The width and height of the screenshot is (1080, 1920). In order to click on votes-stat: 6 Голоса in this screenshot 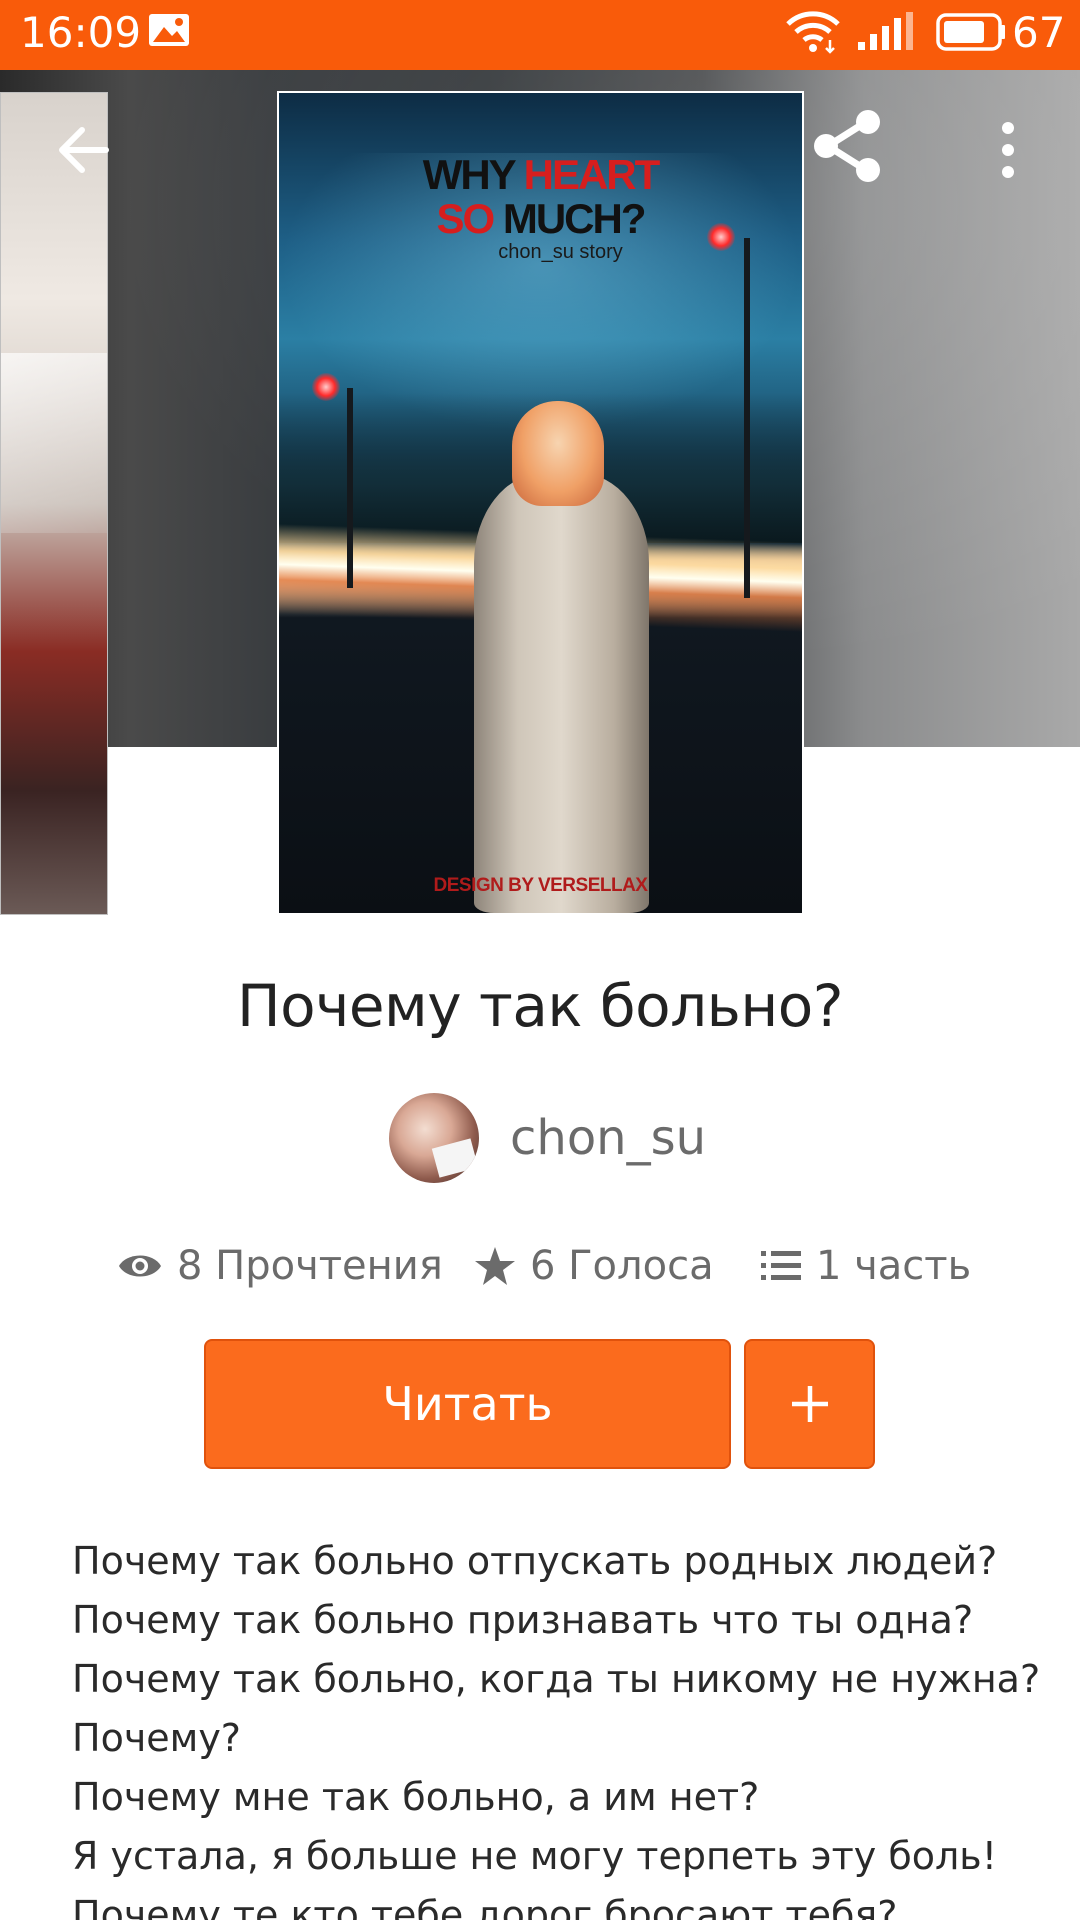, I will do `click(594, 1266)`.